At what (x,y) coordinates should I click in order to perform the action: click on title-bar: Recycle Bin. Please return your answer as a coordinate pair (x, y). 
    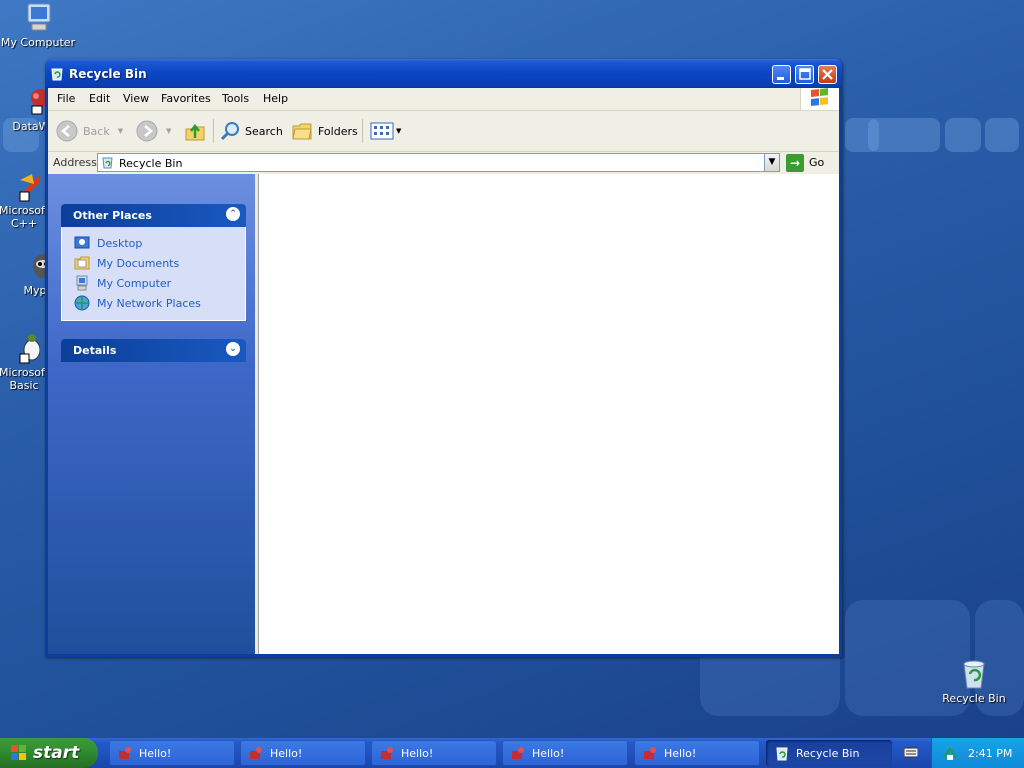
    Looking at the image, I should click on (443, 73).